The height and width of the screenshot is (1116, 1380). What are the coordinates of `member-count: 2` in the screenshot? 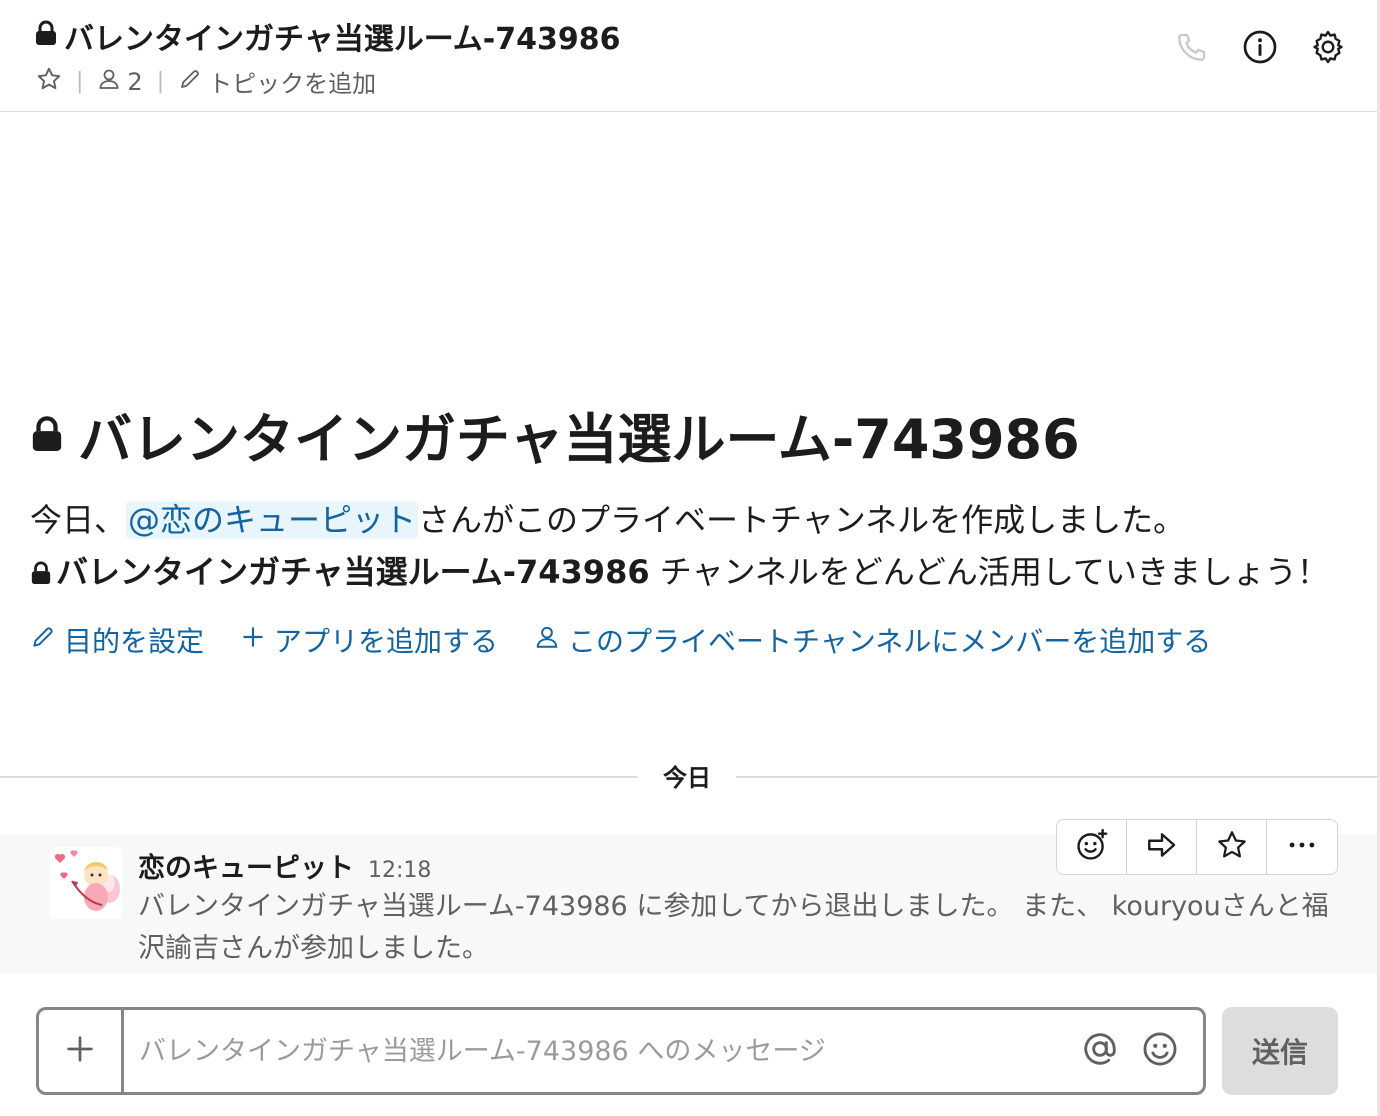 It's located at (135, 81).